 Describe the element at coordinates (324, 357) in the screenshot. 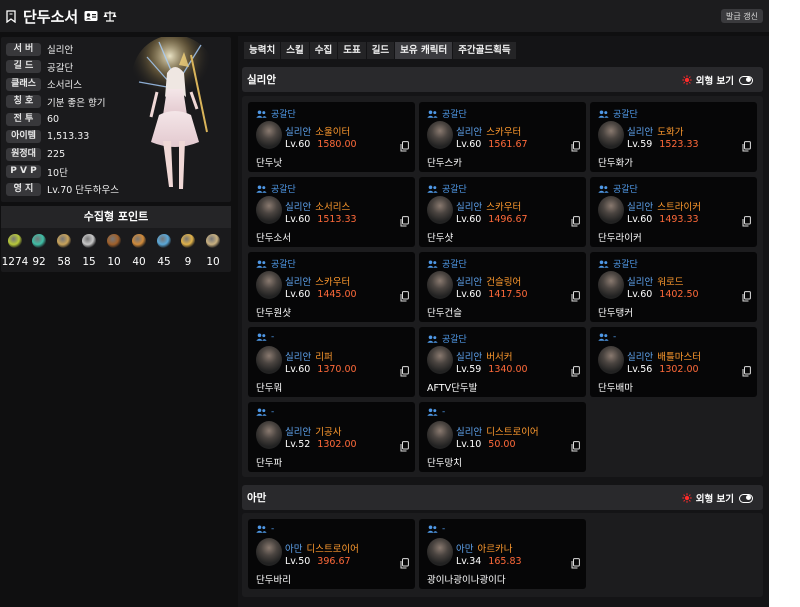

I see `character-class: 리퍼` at that location.